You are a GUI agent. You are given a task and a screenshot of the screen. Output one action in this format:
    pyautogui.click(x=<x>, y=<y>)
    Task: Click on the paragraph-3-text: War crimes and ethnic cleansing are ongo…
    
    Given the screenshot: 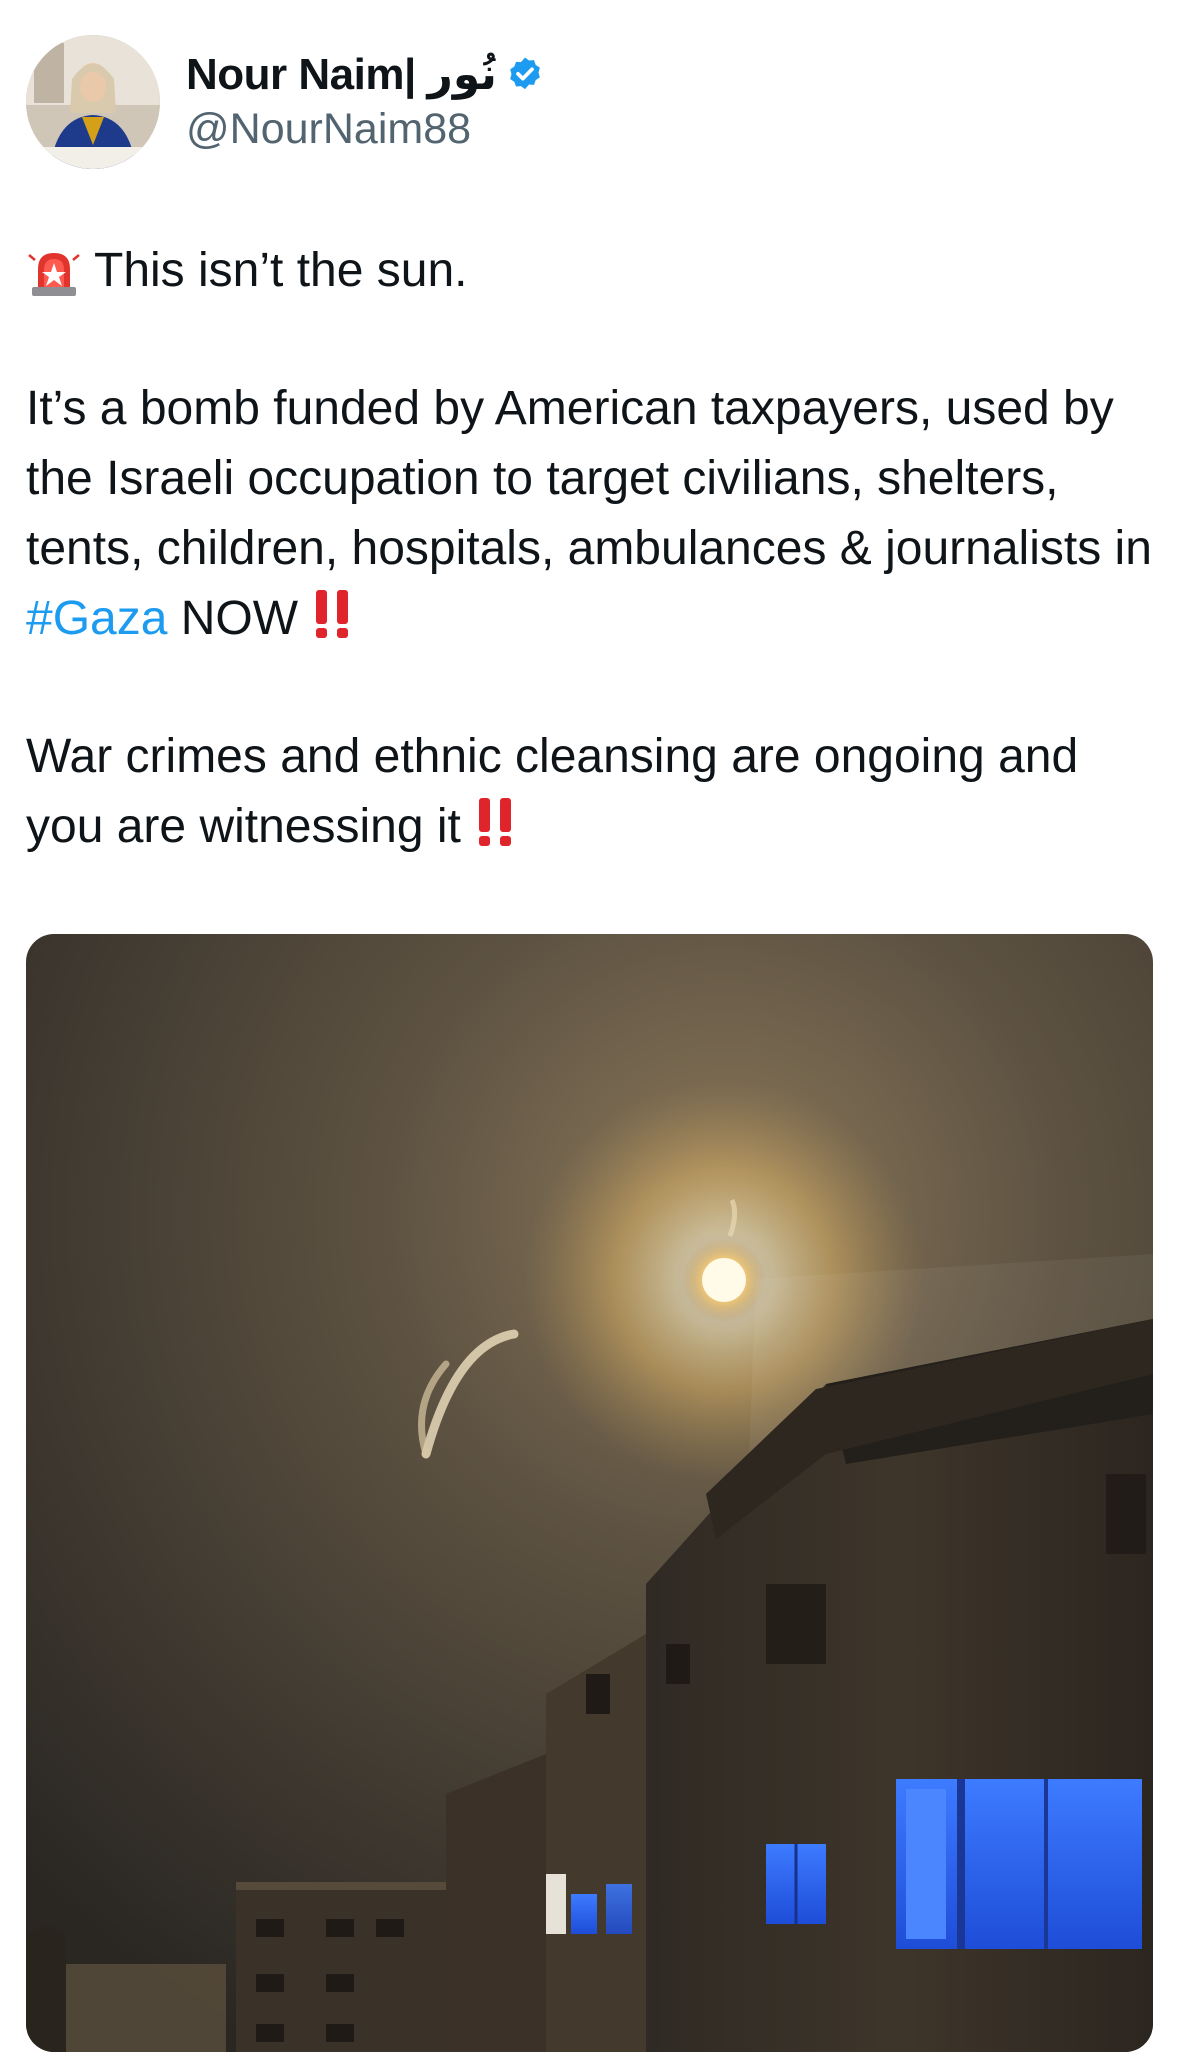 What is the action you would take?
    pyautogui.click(x=552, y=791)
    